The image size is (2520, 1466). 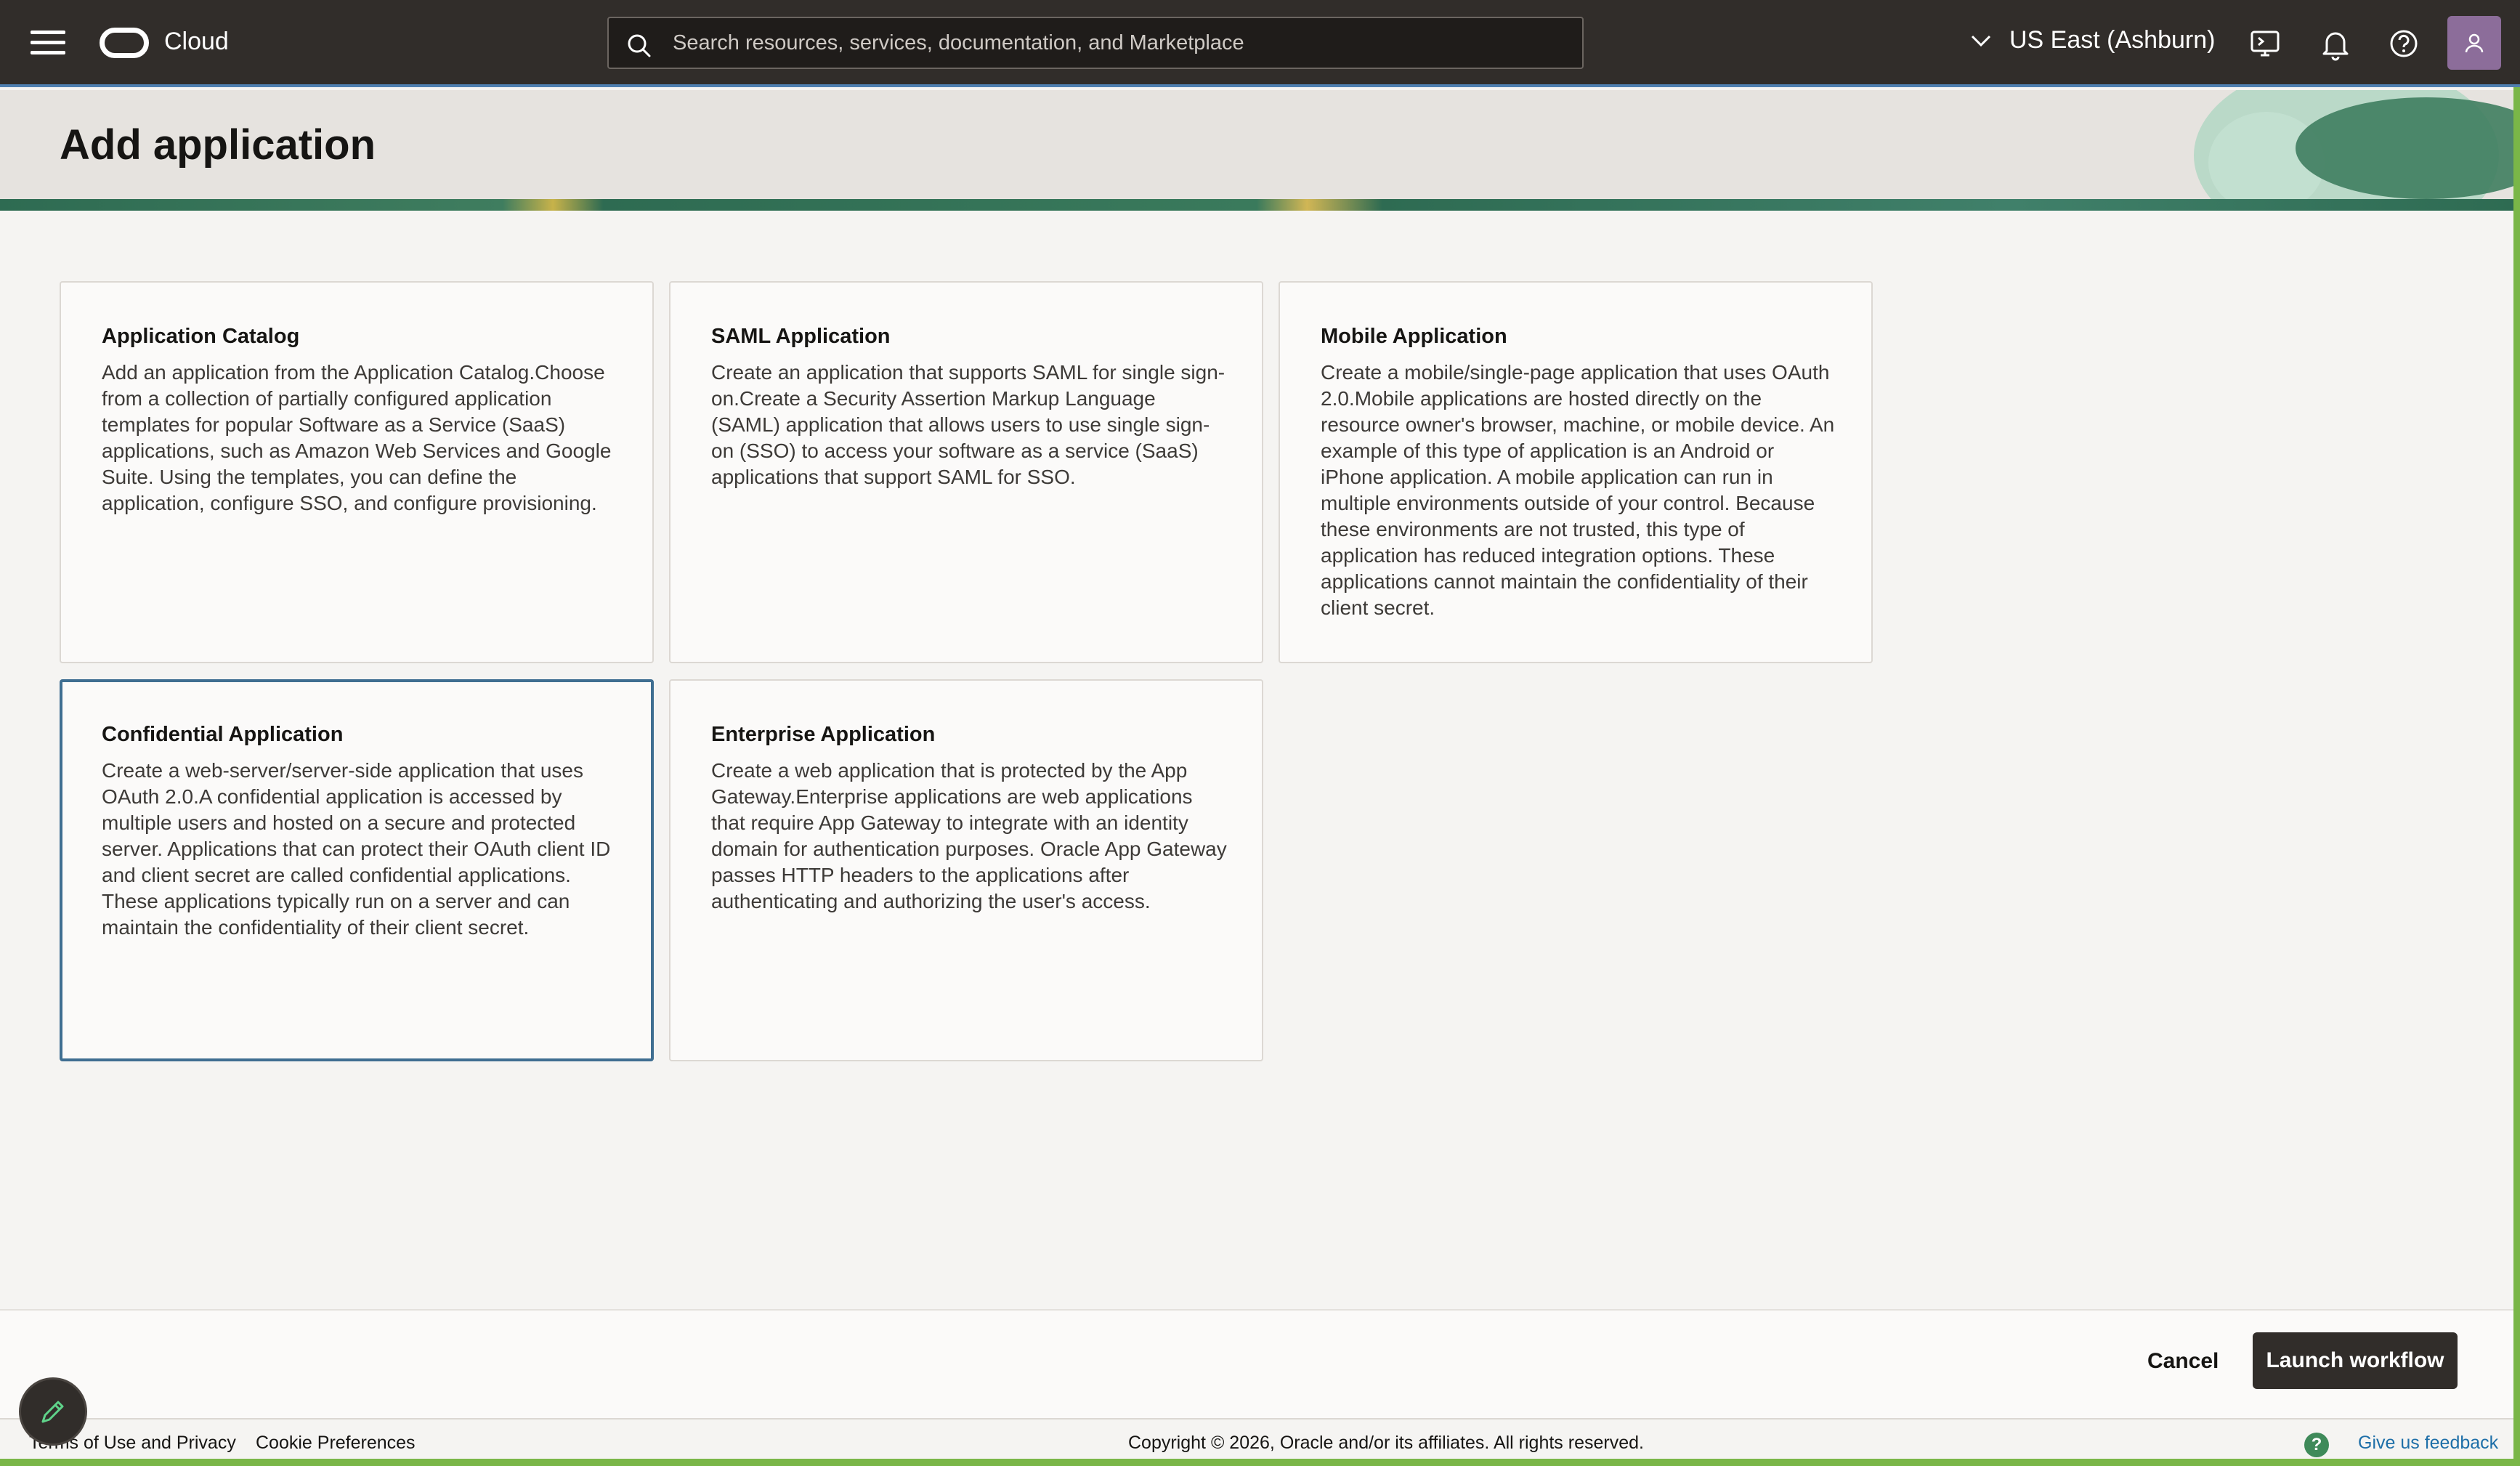 I want to click on question-icon: ?, so click(x=2316, y=1445).